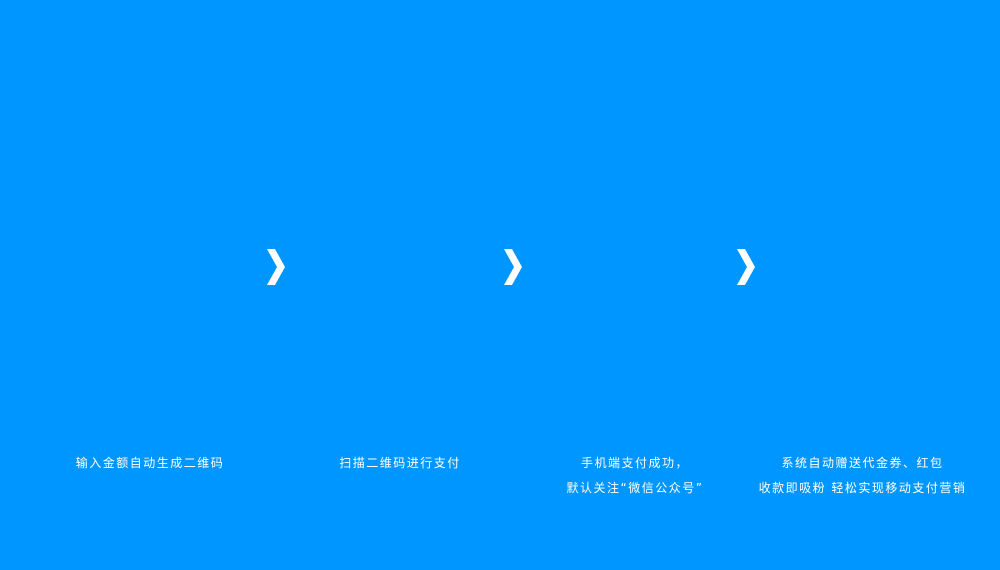 The height and width of the screenshot is (570, 1000). I want to click on step-scan-qr: 扫描二维码进行支付, so click(400, 463).